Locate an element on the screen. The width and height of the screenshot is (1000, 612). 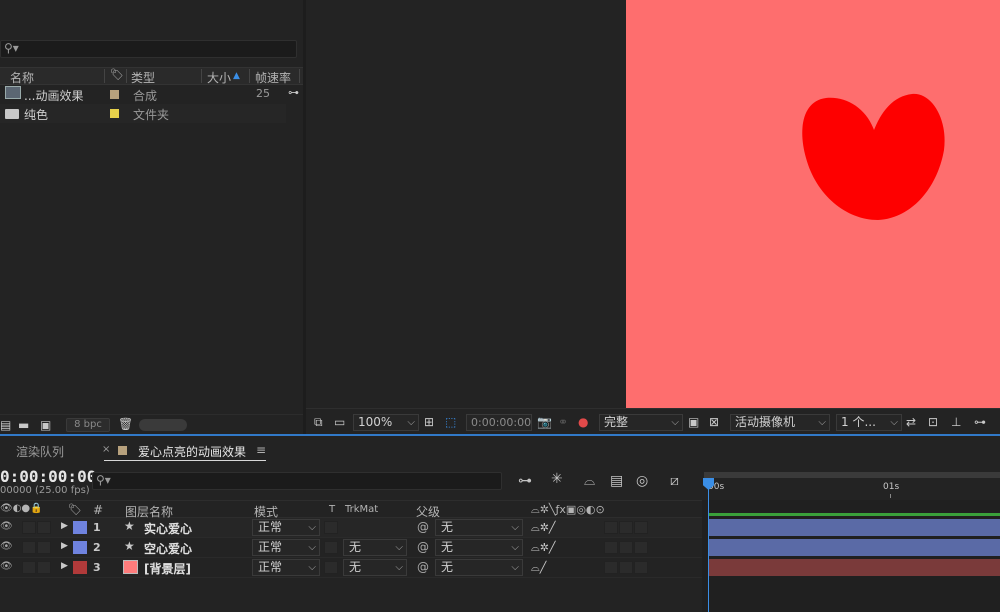
current-time-field: 0:00:00:00 is located at coordinates (499, 422).